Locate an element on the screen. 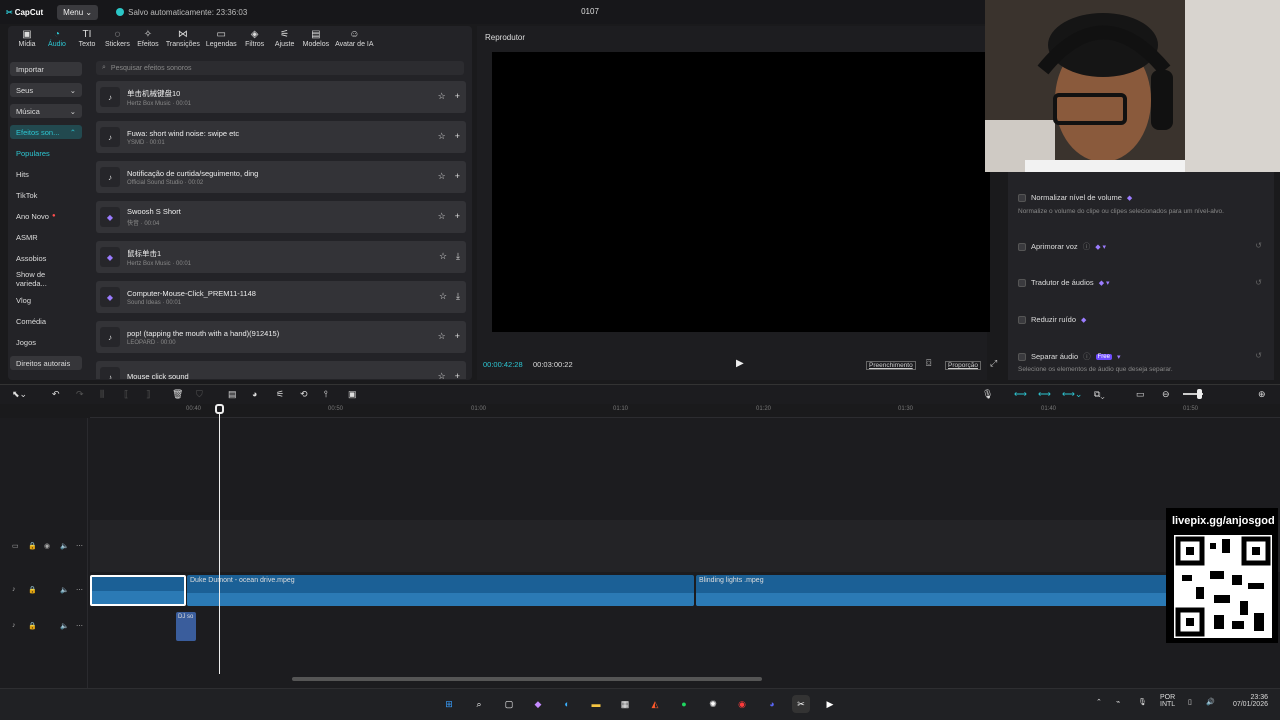 Image resolution: width=1280 pixels, height=720 pixels. eye-icon: ◉ is located at coordinates (47, 546).